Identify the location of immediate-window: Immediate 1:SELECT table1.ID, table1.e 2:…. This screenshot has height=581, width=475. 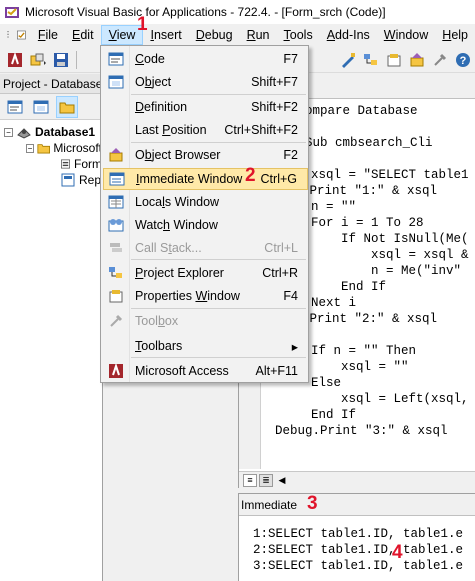
(356, 537).